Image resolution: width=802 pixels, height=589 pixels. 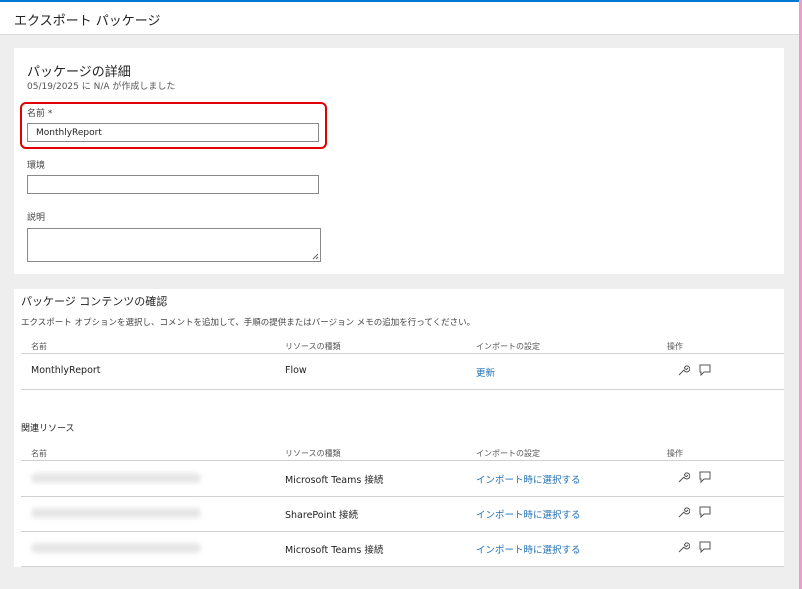 I want to click on related-table-header: 名前 リソースの種類 インポートの設定 操作, so click(x=402, y=453).